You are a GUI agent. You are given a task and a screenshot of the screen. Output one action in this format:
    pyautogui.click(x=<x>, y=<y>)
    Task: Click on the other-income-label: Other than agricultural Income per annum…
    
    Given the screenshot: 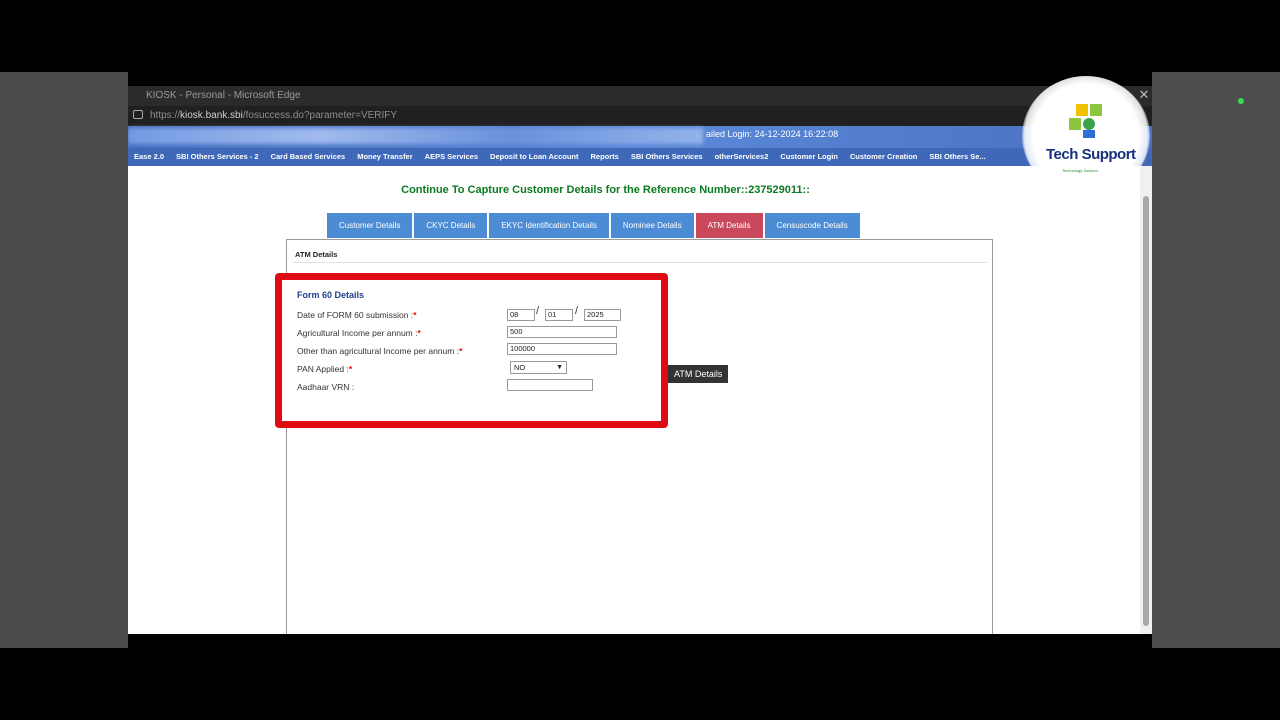 What is the action you would take?
    pyautogui.click(x=379, y=351)
    